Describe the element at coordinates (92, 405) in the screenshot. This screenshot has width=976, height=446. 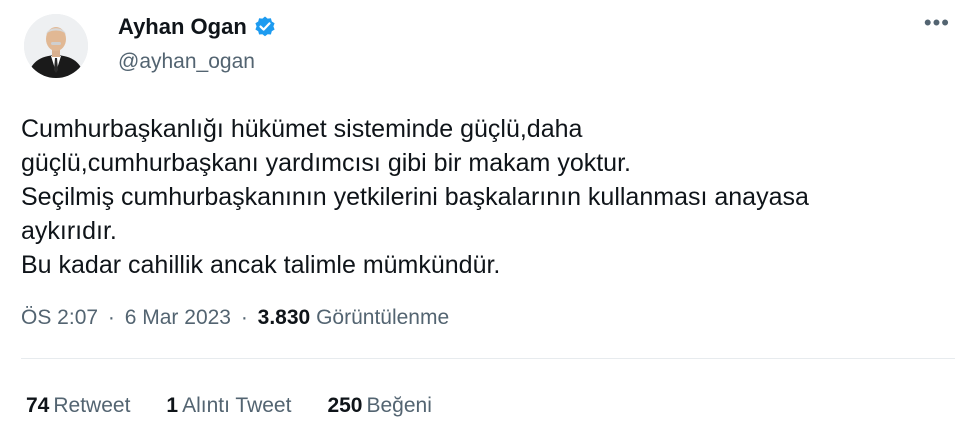
I see `retweets-label: Retweet` at that location.